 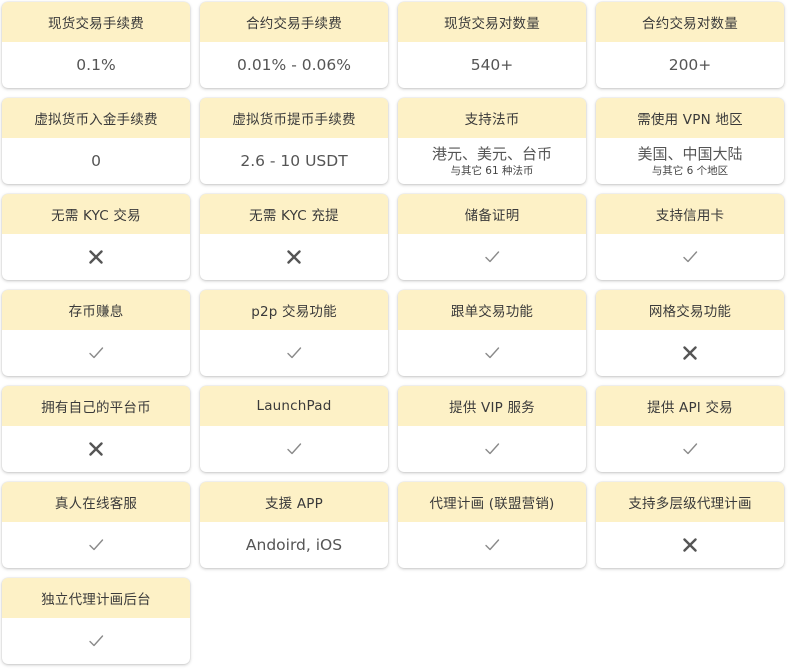 I want to click on feature-card: 提供 VIP 服务, so click(x=492, y=429).